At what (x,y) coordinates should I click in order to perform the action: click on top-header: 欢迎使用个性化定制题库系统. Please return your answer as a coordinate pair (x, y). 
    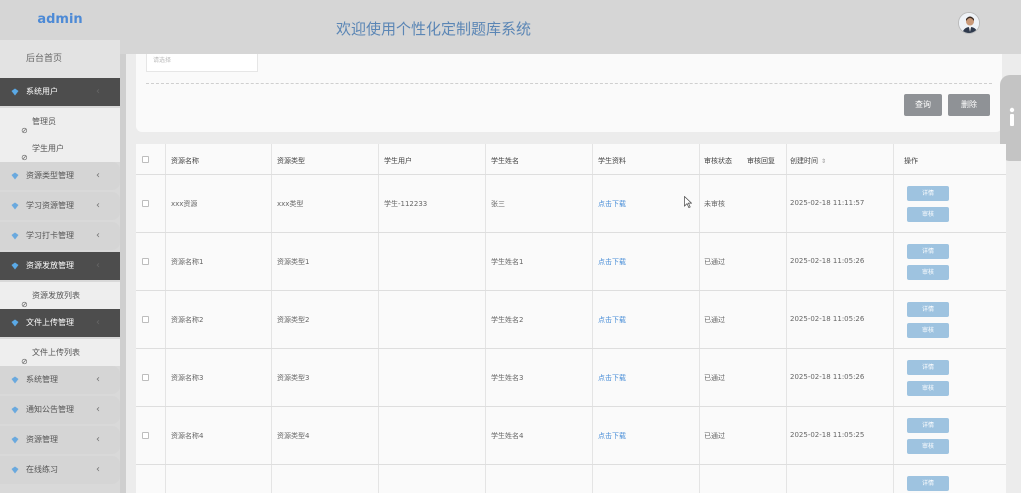
    Looking at the image, I should click on (510, 27).